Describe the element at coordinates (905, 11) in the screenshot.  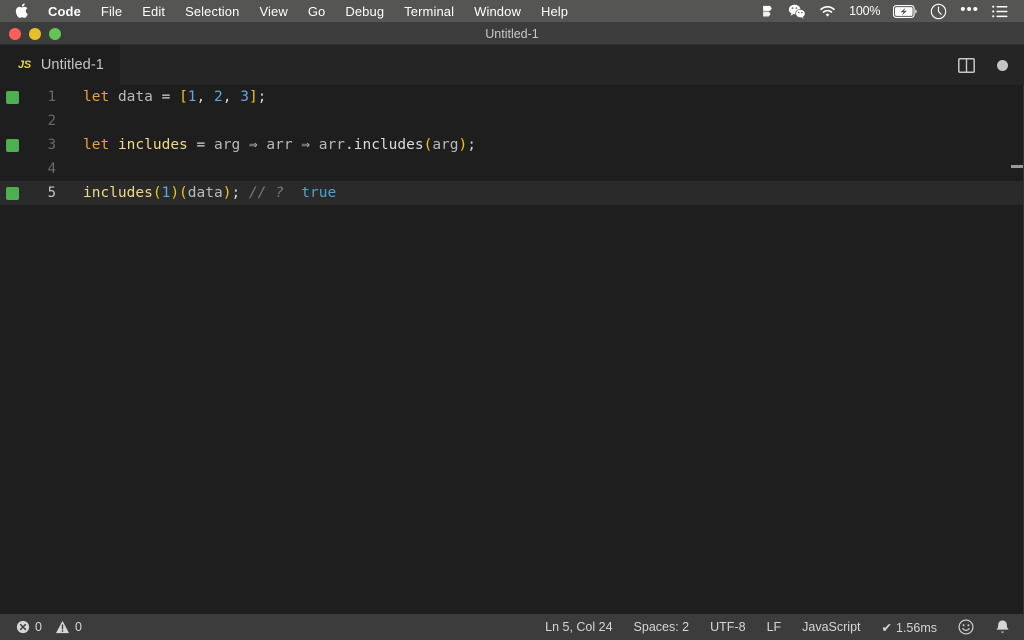
I see `battery-charging-icon` at that location.